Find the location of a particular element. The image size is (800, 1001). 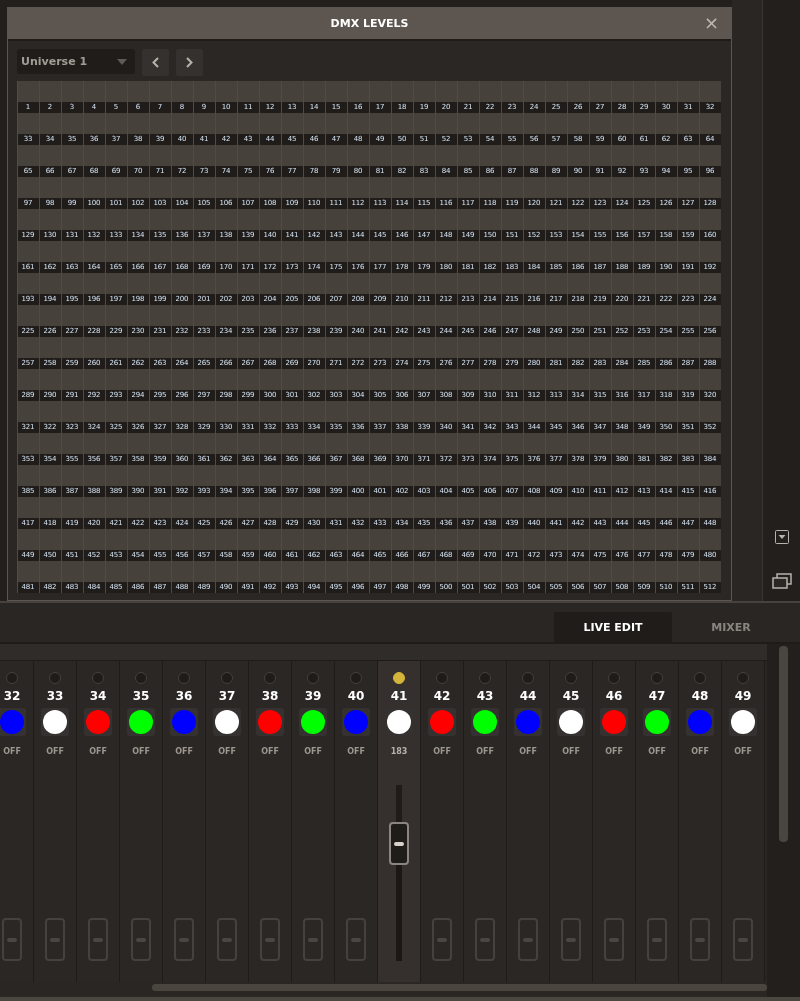

channel-number: 42 is located at coordinates (442, 696).